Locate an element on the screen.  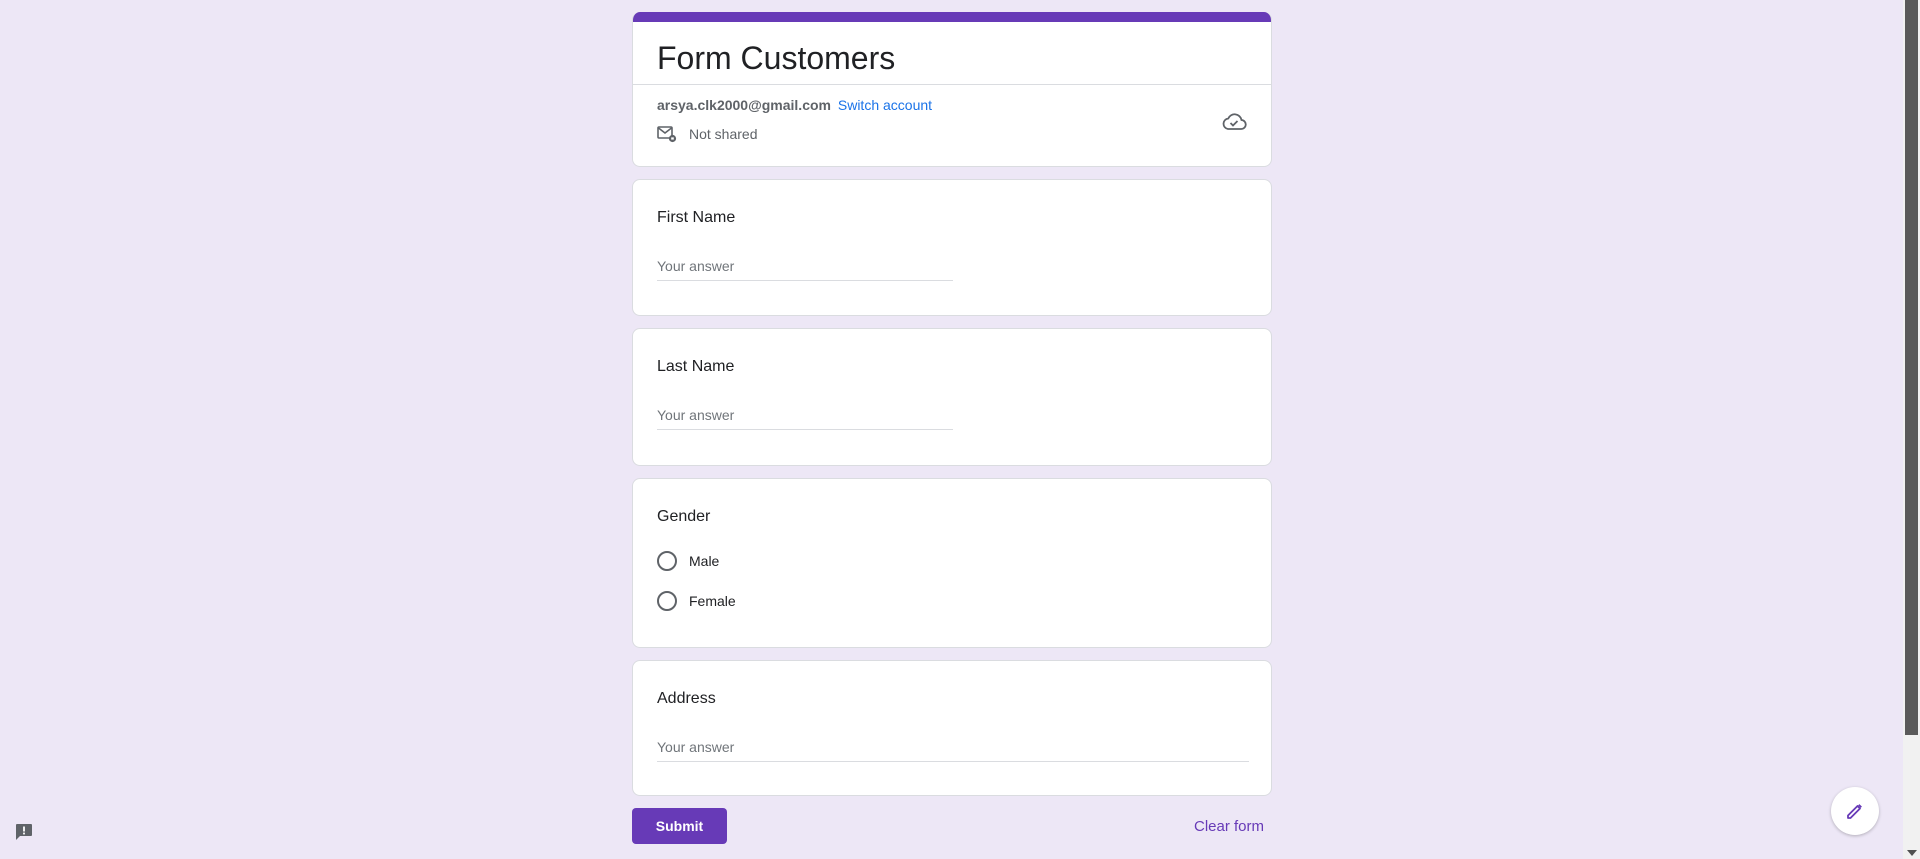
question-address: Address is located at coordinates (952, 728).